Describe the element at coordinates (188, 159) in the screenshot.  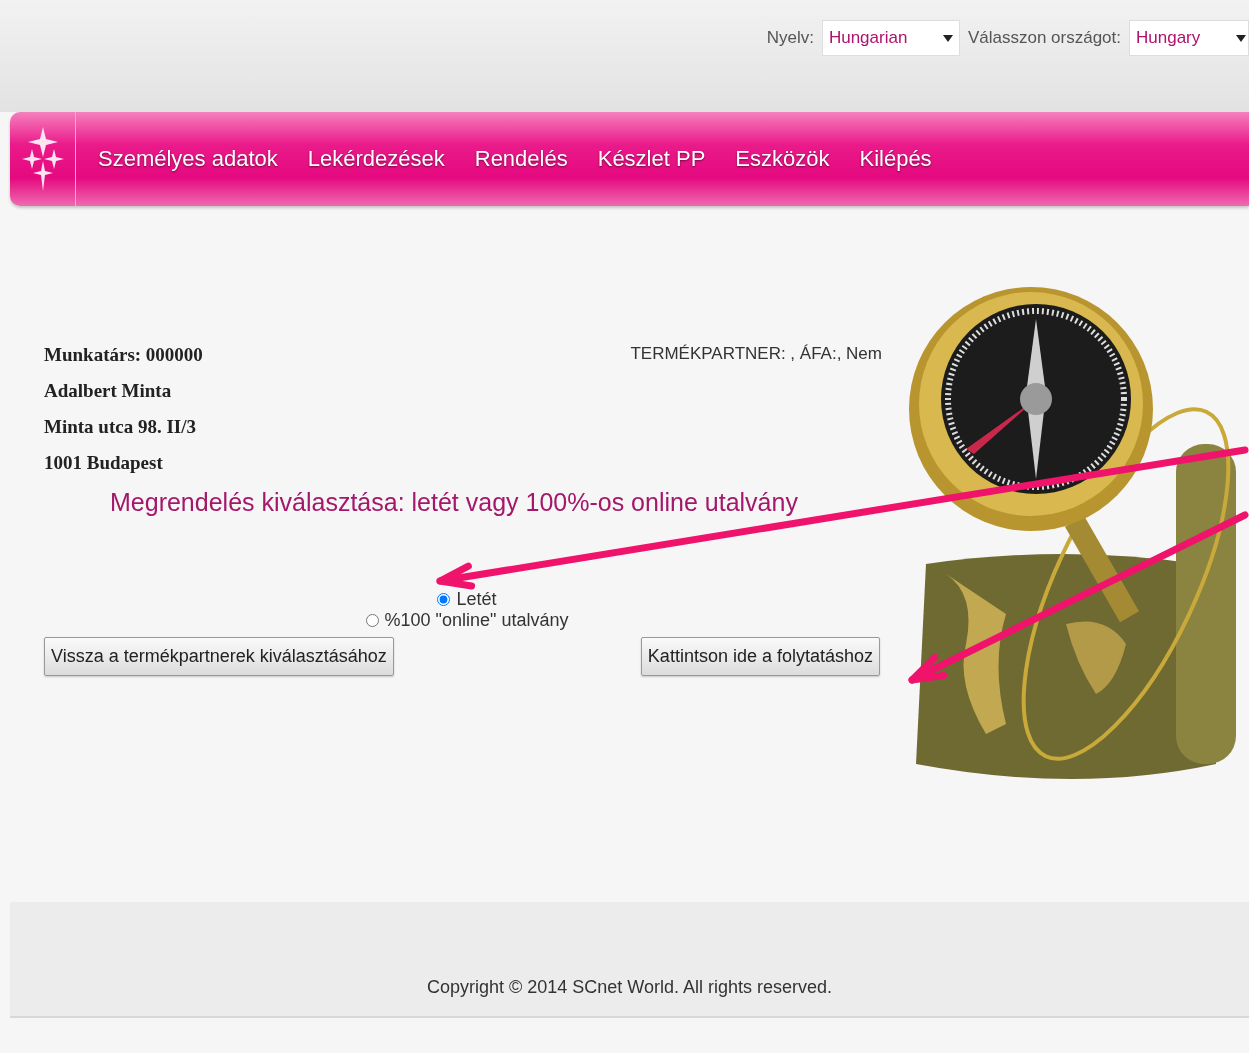
I see `nav-link: Személyes adatok` at that location.